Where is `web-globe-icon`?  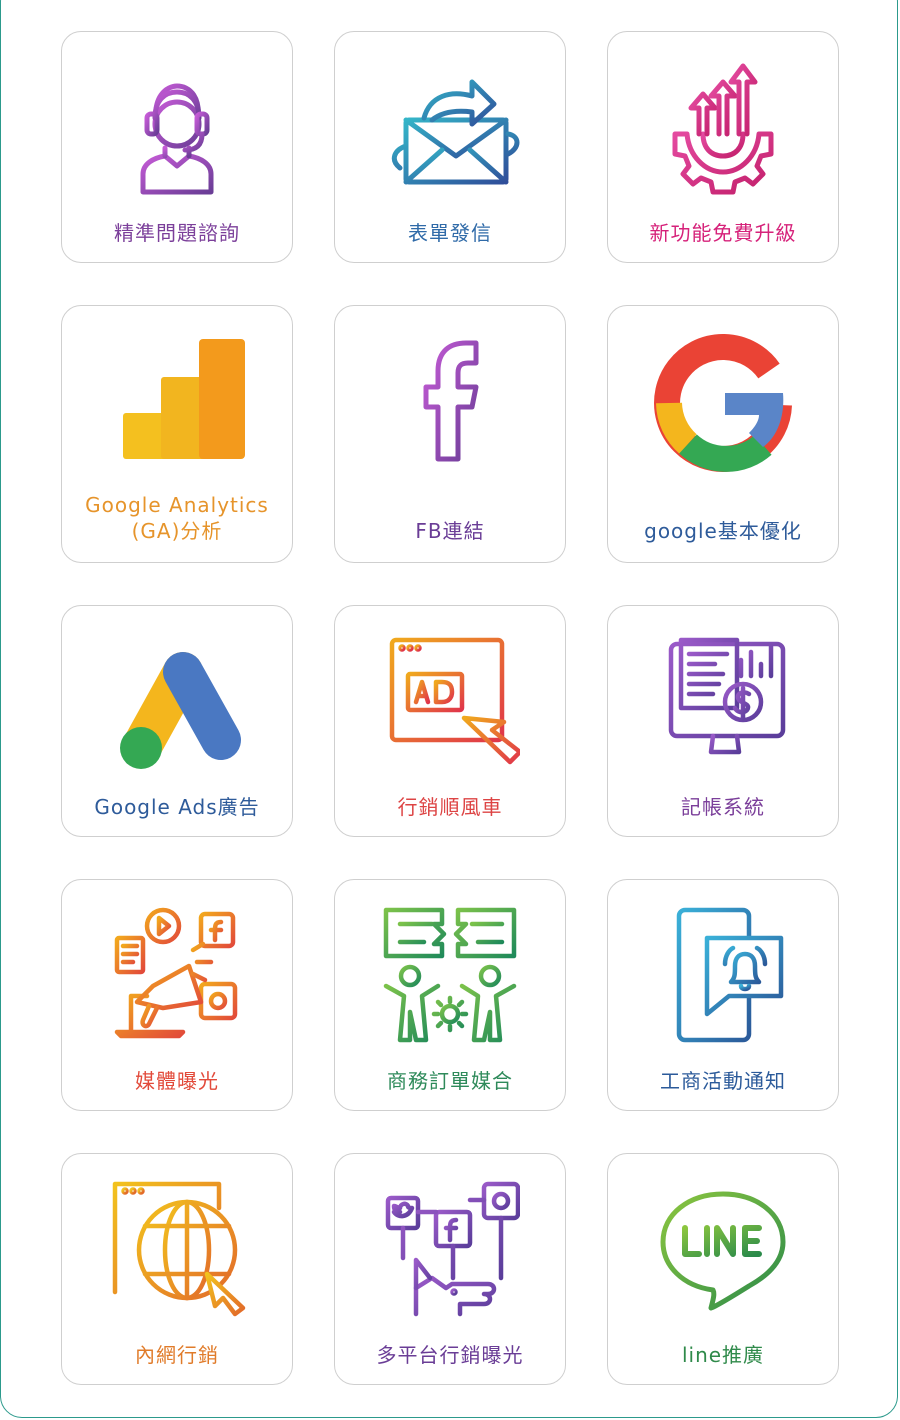
web-globe-icon is located at coordinates (177, 1248).